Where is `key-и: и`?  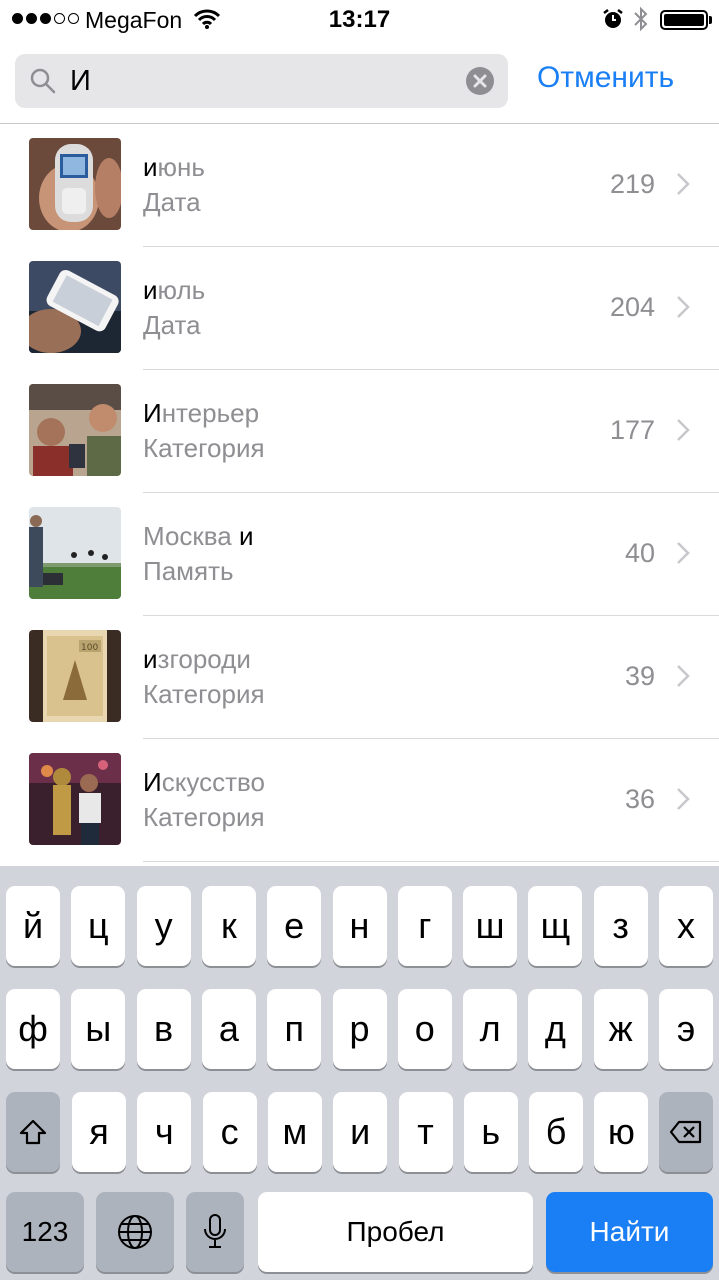
key-и: и is located at coordinates (360, 1132).